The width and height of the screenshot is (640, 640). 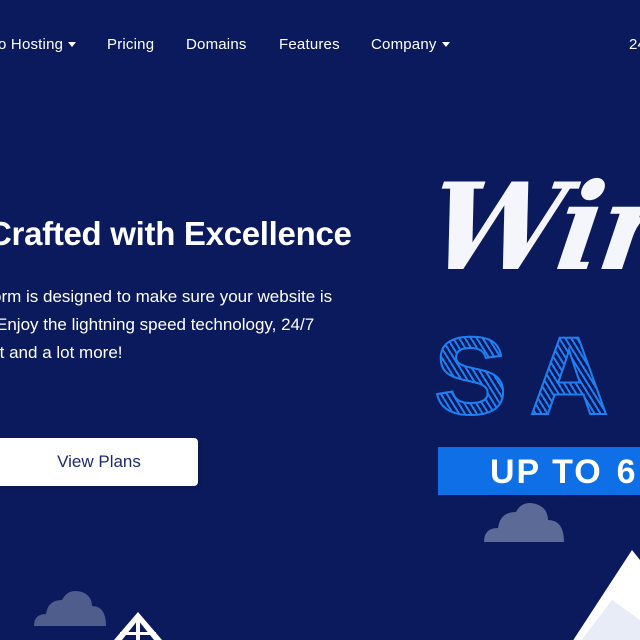 I want to click on nav-item-hosting: o Hosting, so click(x=38, y=44).